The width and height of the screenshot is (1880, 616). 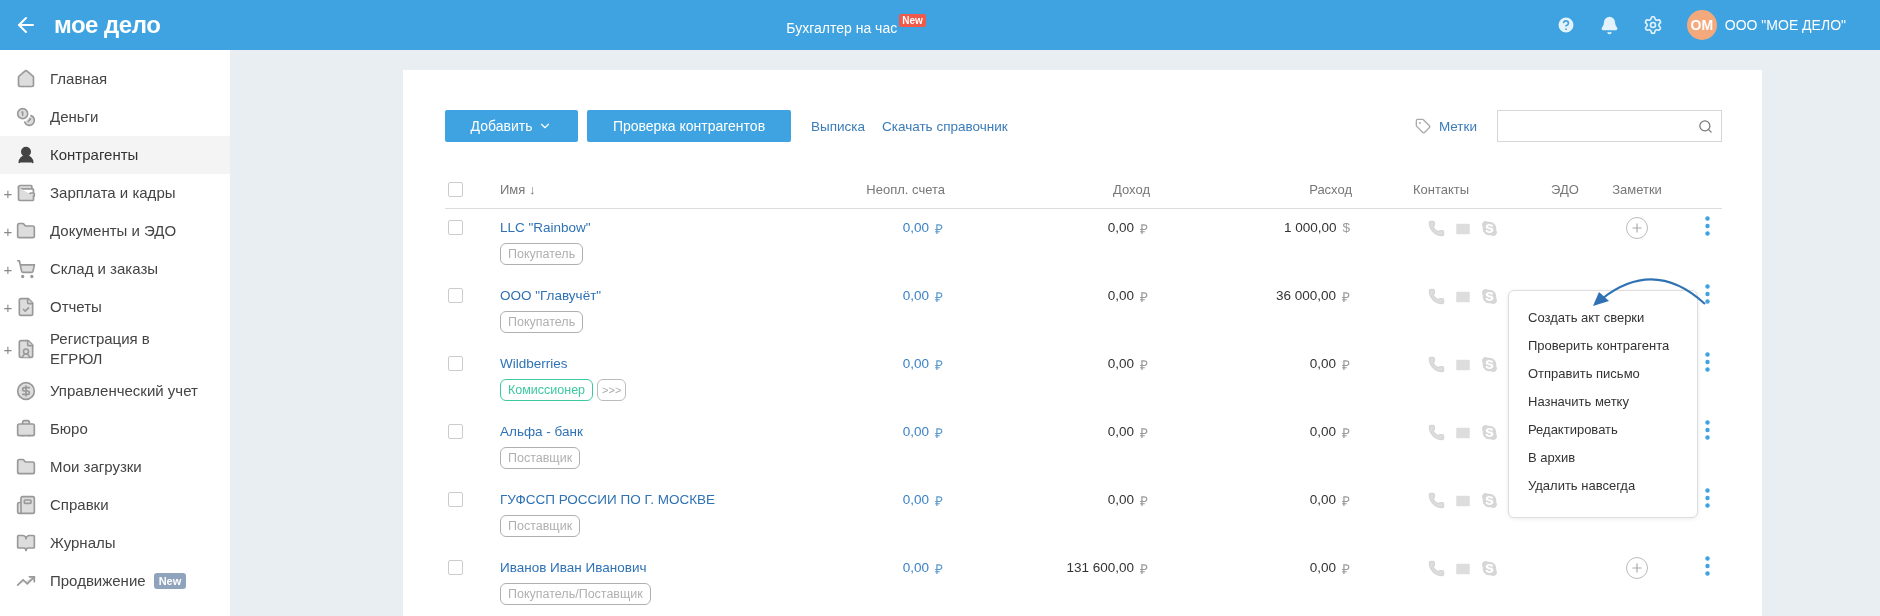 I want to click on sidebar-label: Мои загрузки, so click(x=96, y=467).